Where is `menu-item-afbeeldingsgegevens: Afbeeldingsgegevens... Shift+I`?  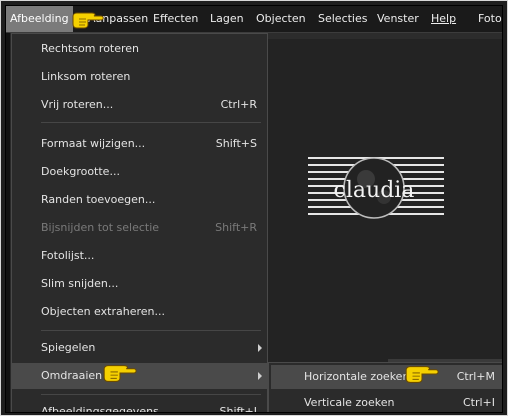 menu-item-afbeeldingsgegevens: Afbeeldingsgegevens... Shift+I is located at coordinates (139, 406).